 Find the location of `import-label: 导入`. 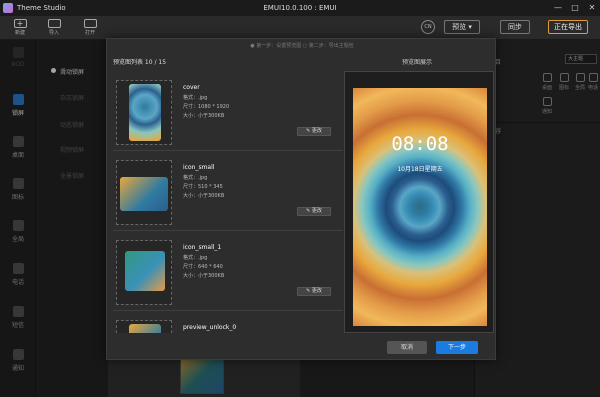

import-label: 导入 is located at coordinates (53, 33).